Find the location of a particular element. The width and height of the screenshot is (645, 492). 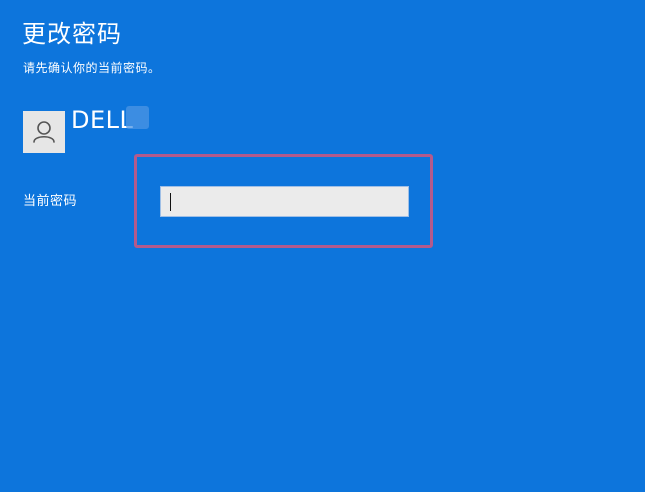

text-caret is located at coordinates (170, 202).